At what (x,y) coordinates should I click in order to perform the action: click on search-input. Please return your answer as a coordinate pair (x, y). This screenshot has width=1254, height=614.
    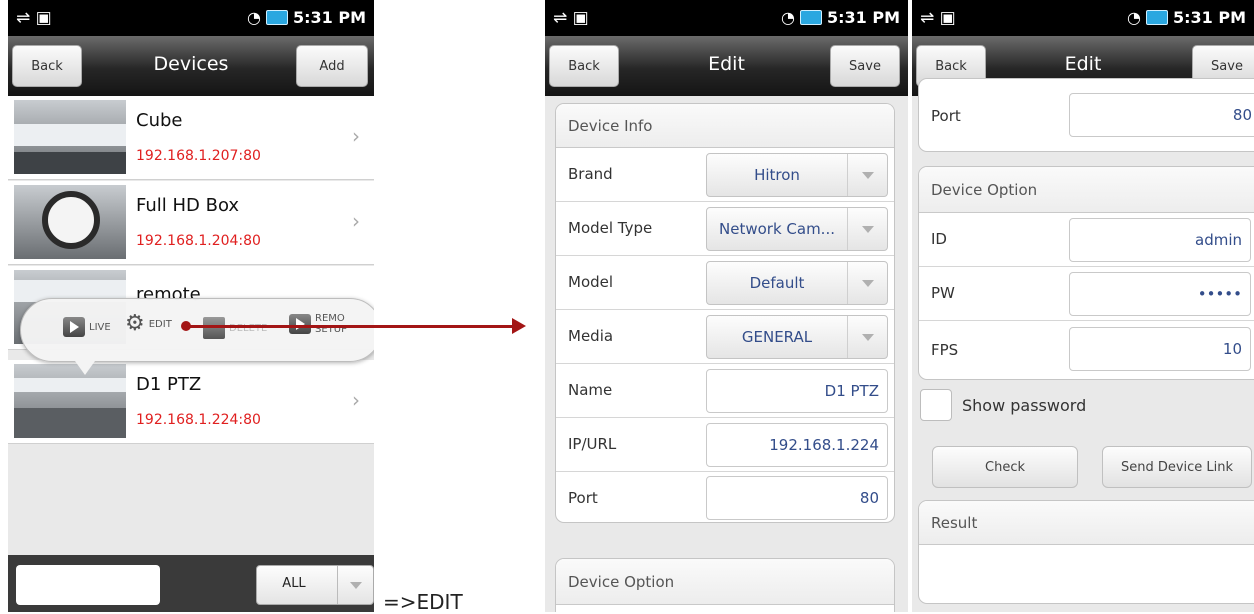
    Looking at the image, I should click on (88, 585).